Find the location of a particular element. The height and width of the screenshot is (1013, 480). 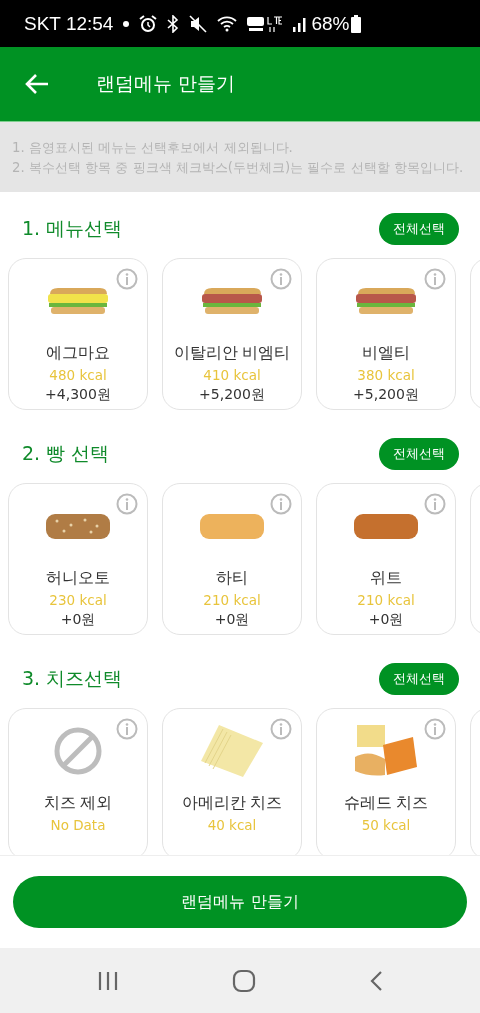

item-card: 아메리칸 치즈 40 kcal is located at coordinates (232, 781).